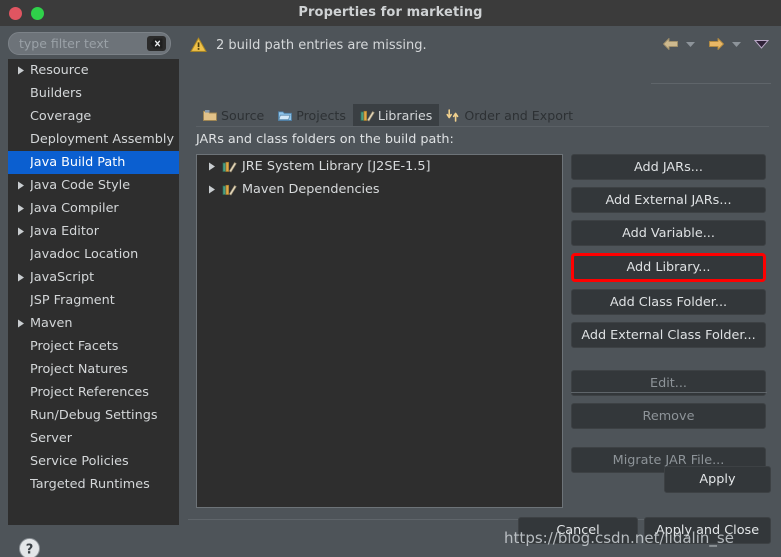 Image resolution: width=781 pixels, height=557 pixels. I want to click on sidebar-item-jsp-fragment: JSP Fragment, so click(93, 300).